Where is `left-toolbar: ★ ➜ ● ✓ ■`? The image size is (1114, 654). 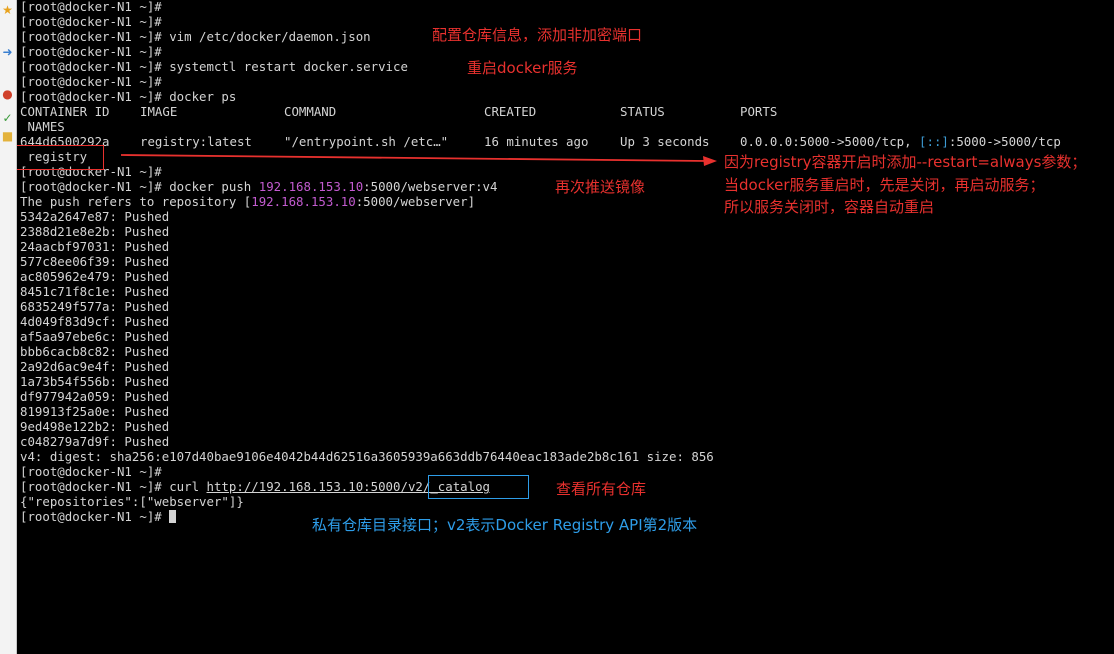
left-toolbar: ★ ➜ ● ✓ ■ is located at coordinates (8, 327).